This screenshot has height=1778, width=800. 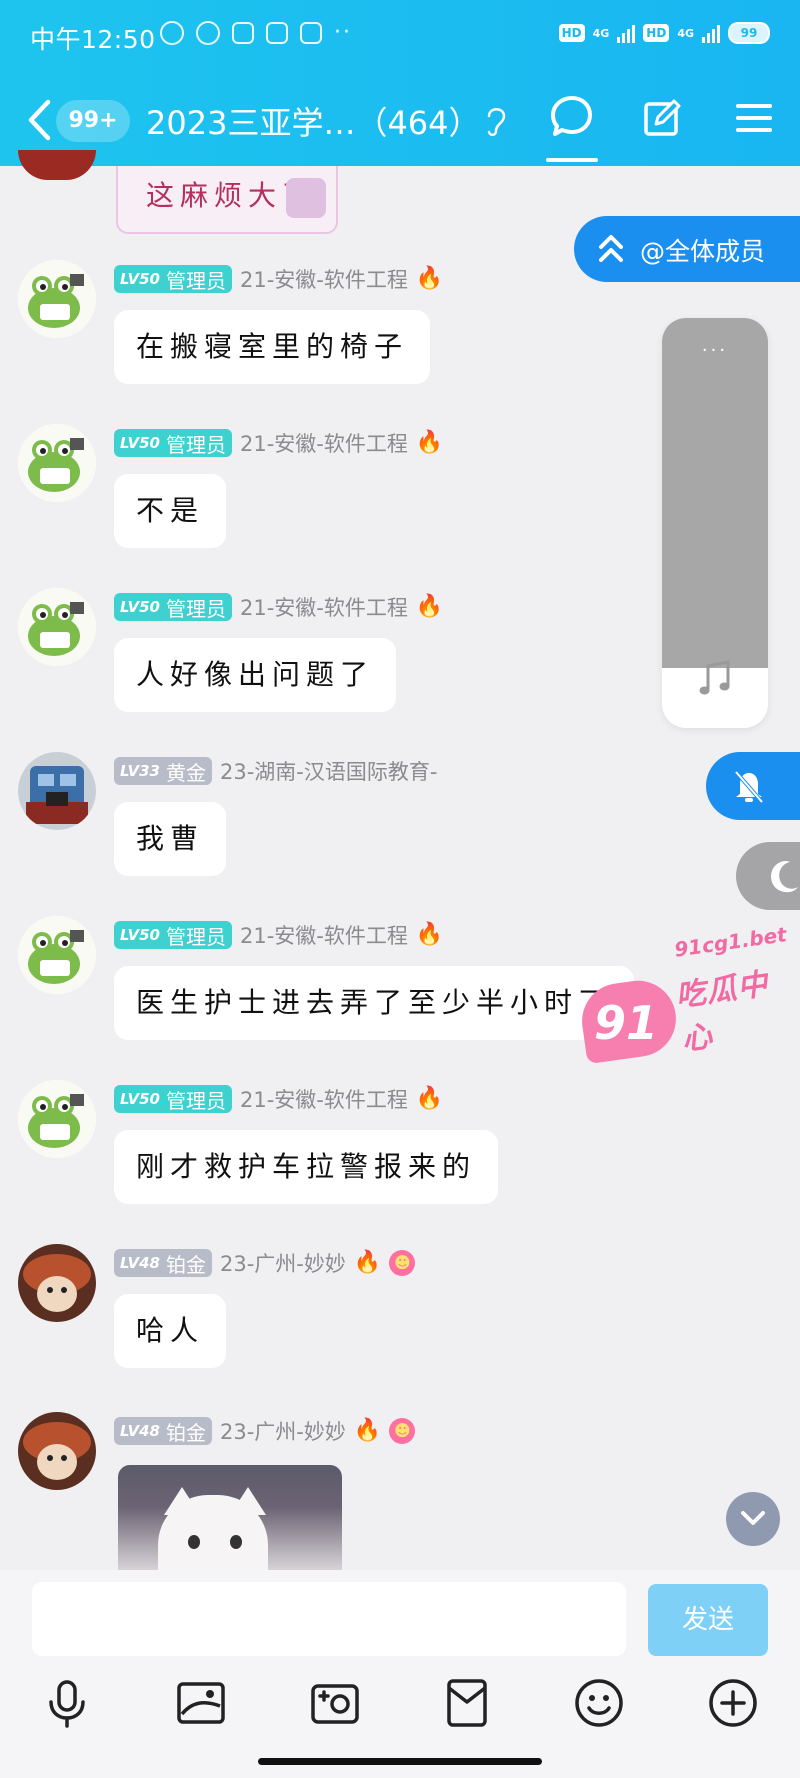 I want to click on mic-icon, so click(x=67, y=1703).